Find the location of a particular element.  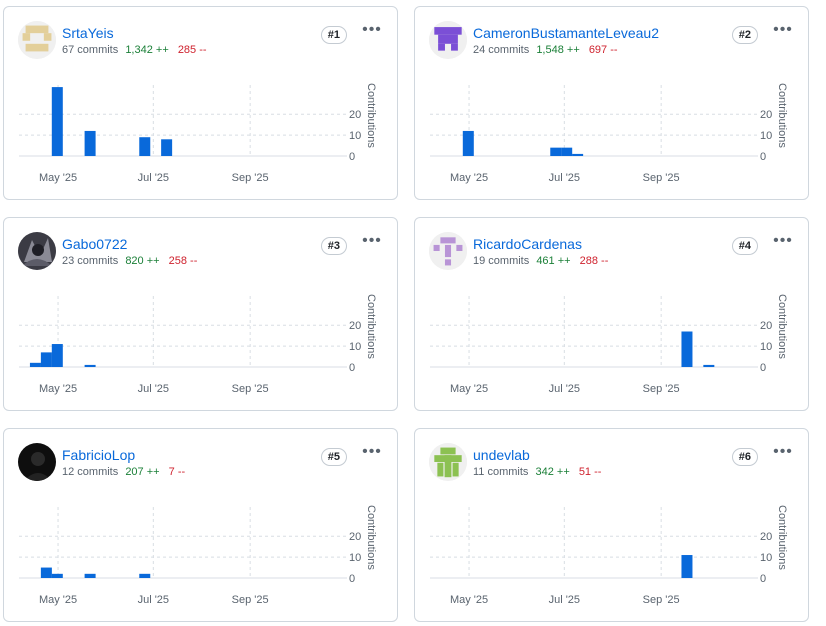

commit-count: 67 commits is located at coordinates (90, 50).